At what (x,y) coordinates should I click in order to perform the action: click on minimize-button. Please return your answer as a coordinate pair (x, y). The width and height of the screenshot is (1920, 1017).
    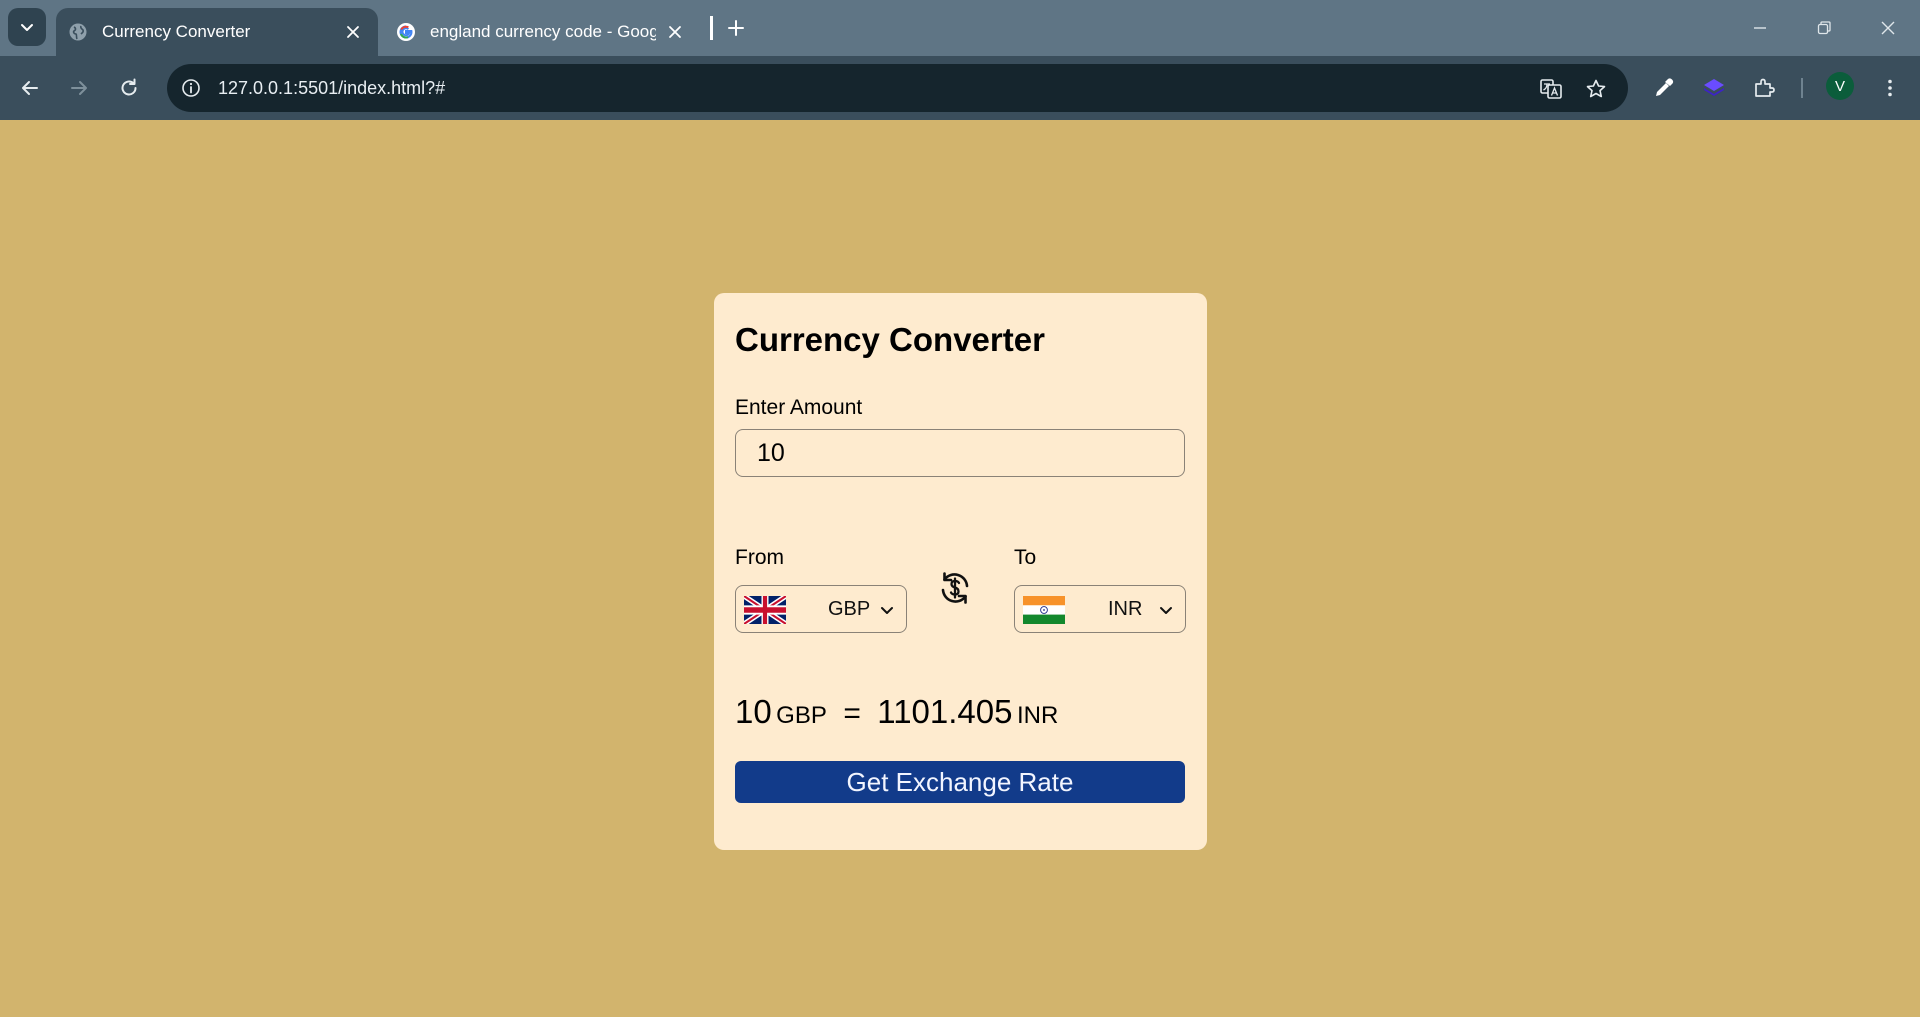
    Looking at the image, I should click on (1760, 28).